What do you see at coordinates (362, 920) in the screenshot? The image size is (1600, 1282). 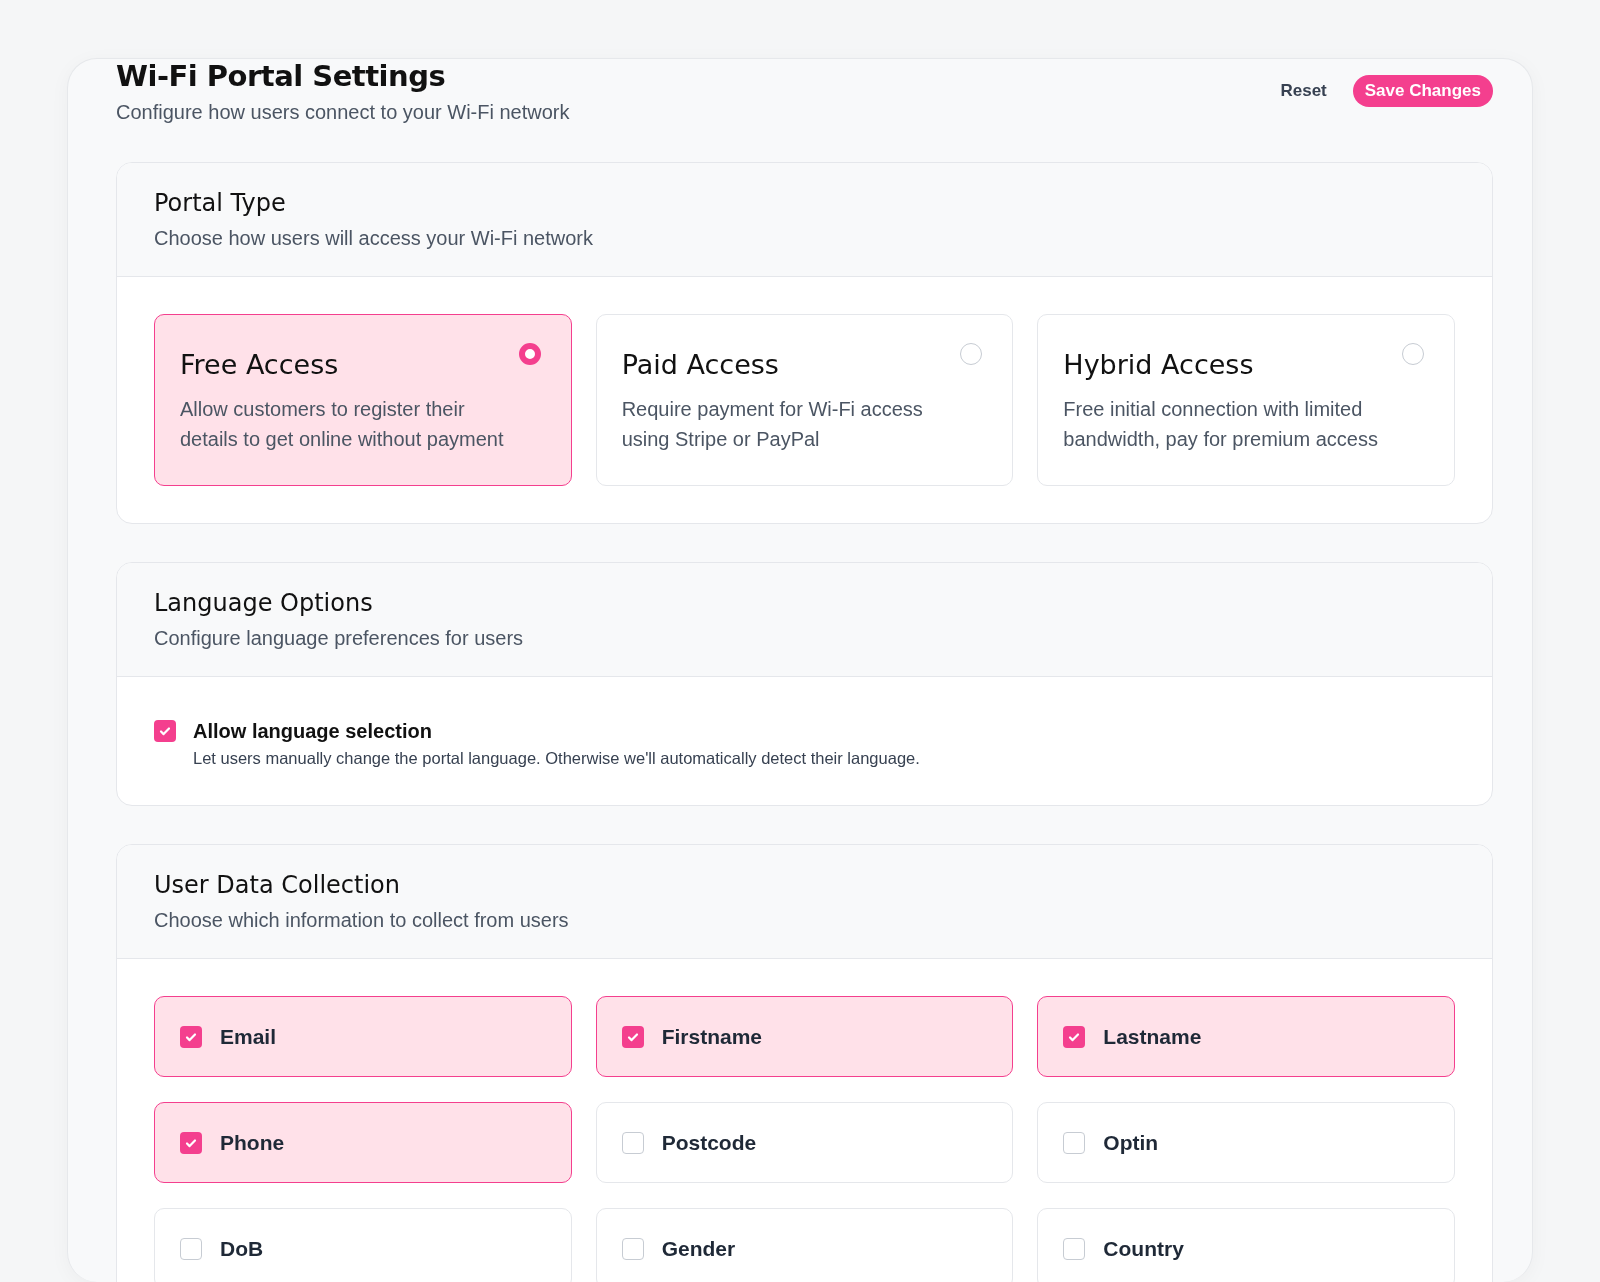 I see `section-subtitle: Choose which information to collect from users` at bounding box center [362, 920].